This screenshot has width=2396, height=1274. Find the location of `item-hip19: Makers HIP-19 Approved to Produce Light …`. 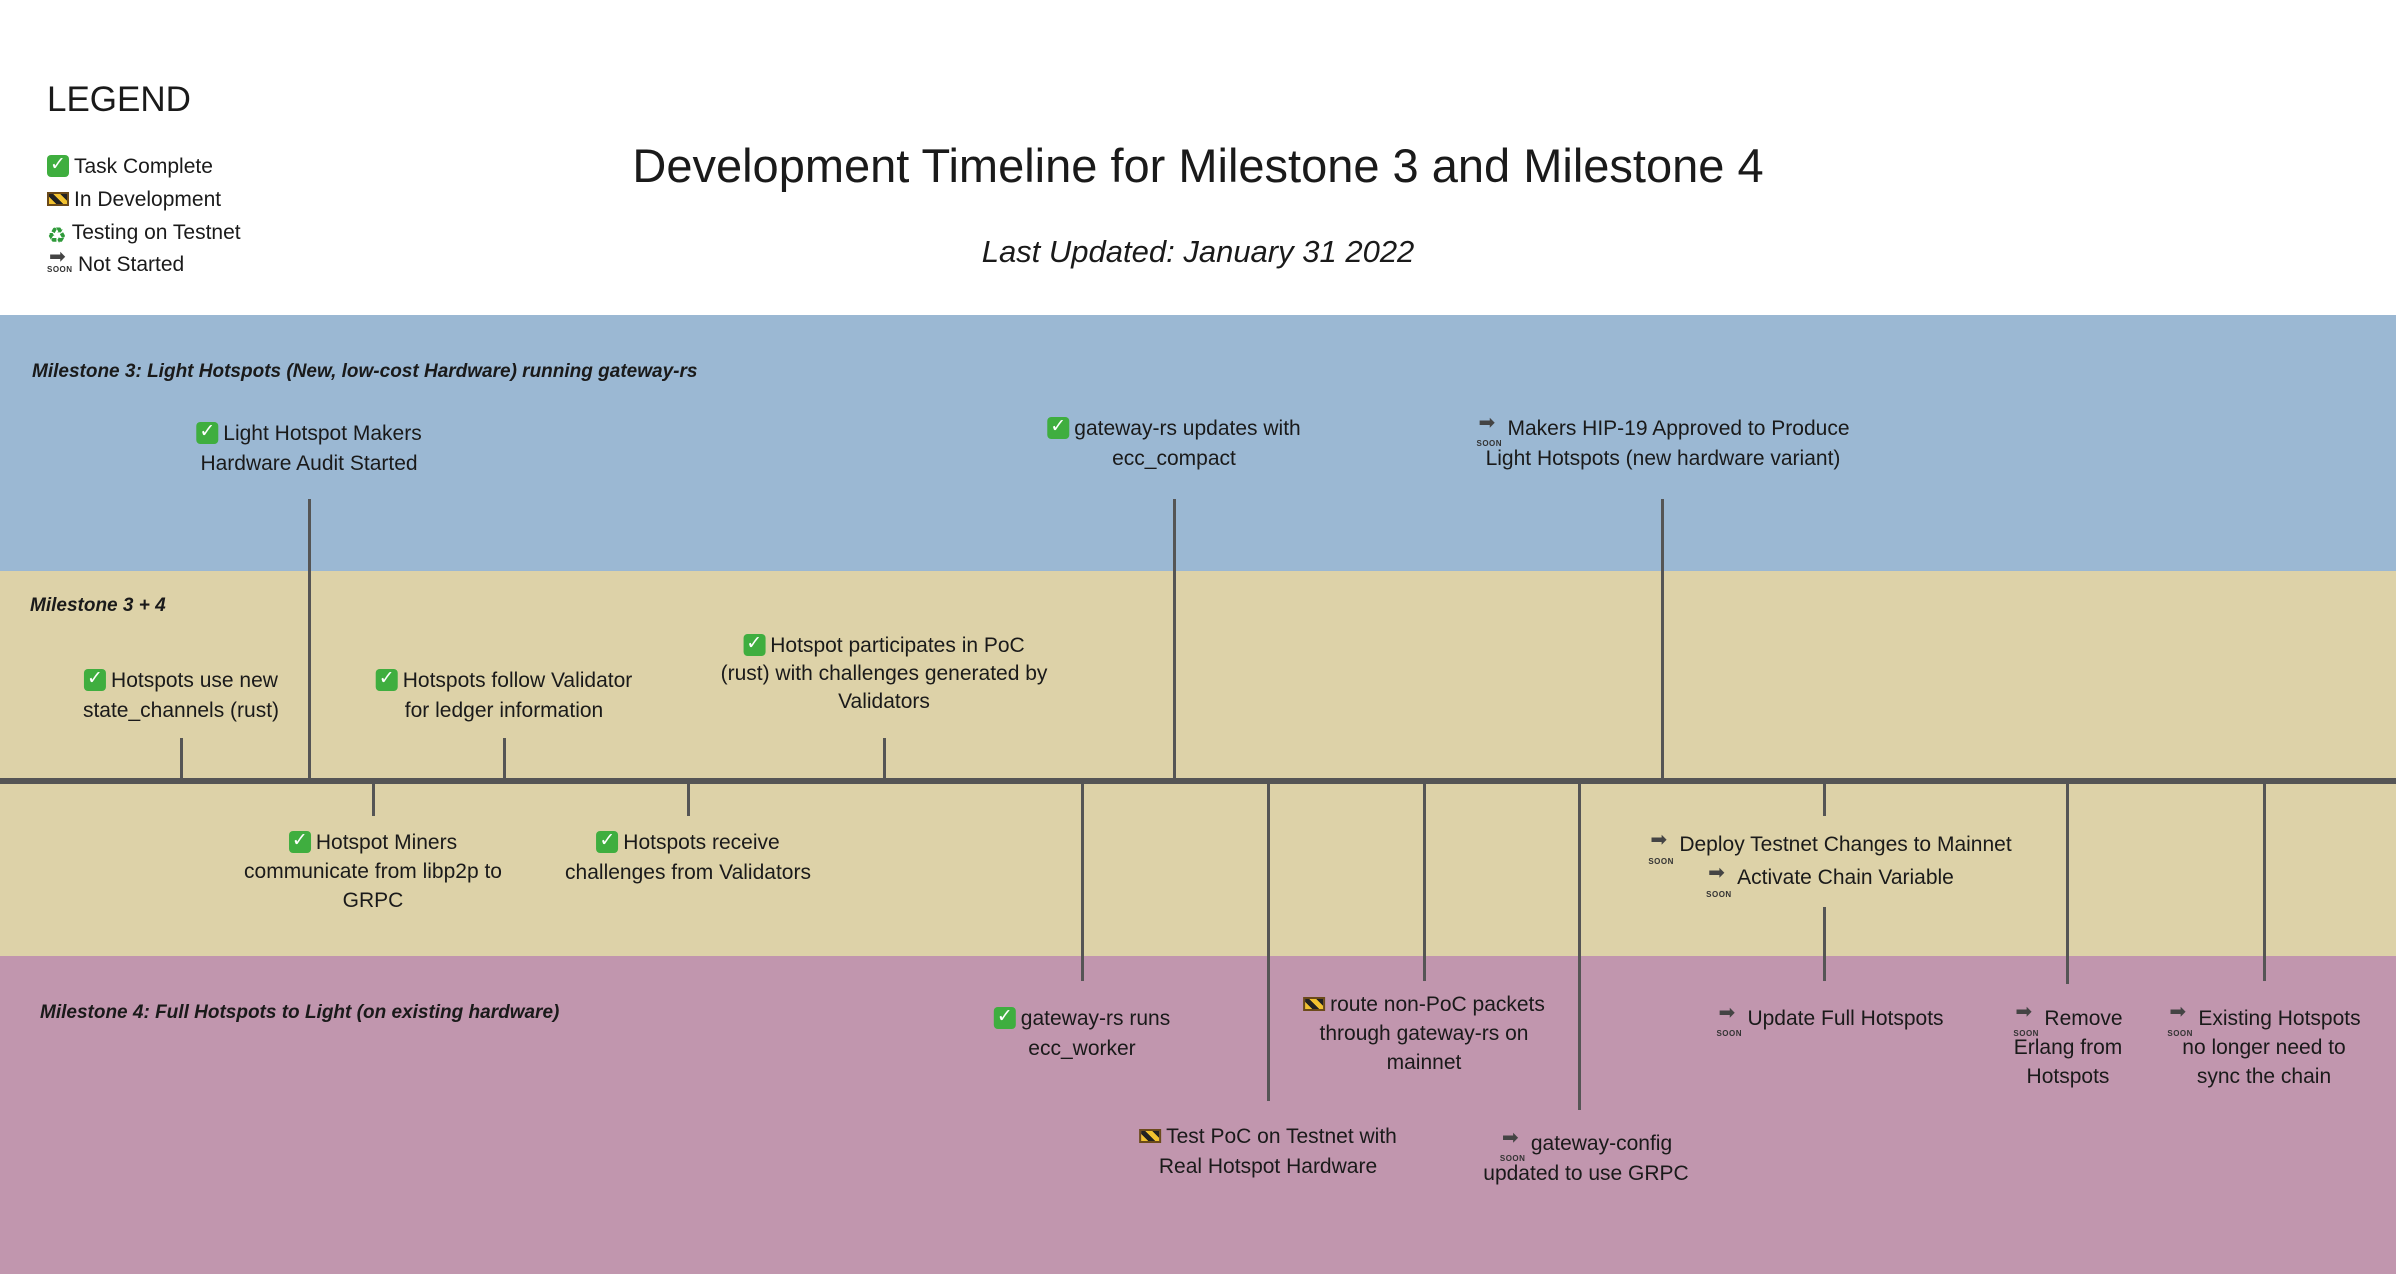

item-hip19: Makers HIP-19 Approved to Produce Light … is located at coordinates (1662, 441).